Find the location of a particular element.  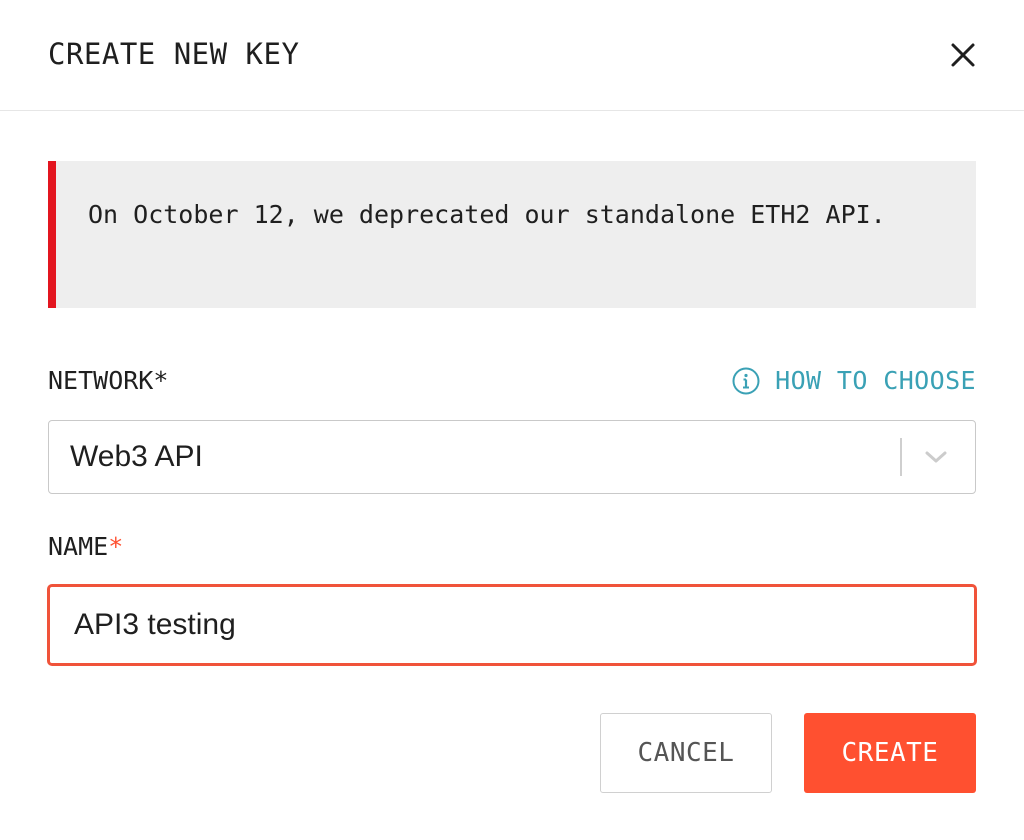

network-label: NETWORK* is located at coordinates (108, 380).